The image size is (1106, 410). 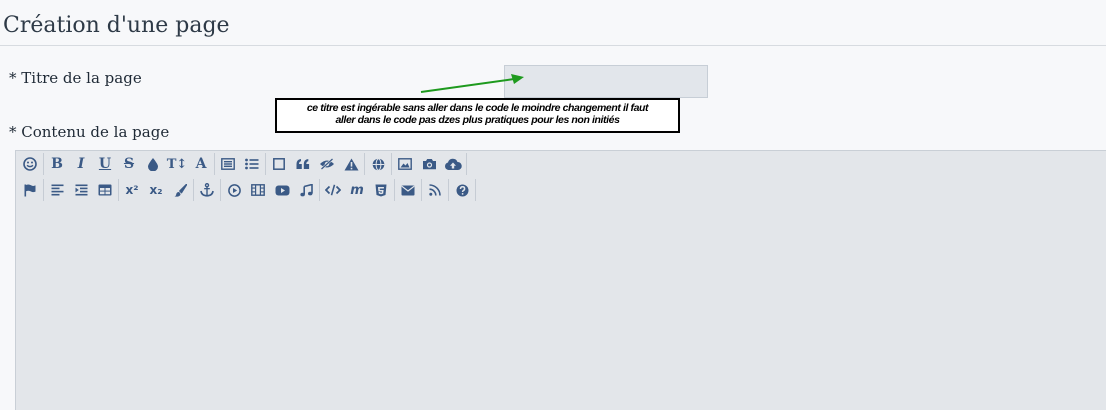 What do you see at coordinates (258, 190) in the screenshot?
I see `film-icon` at bounding box center [258, 190].